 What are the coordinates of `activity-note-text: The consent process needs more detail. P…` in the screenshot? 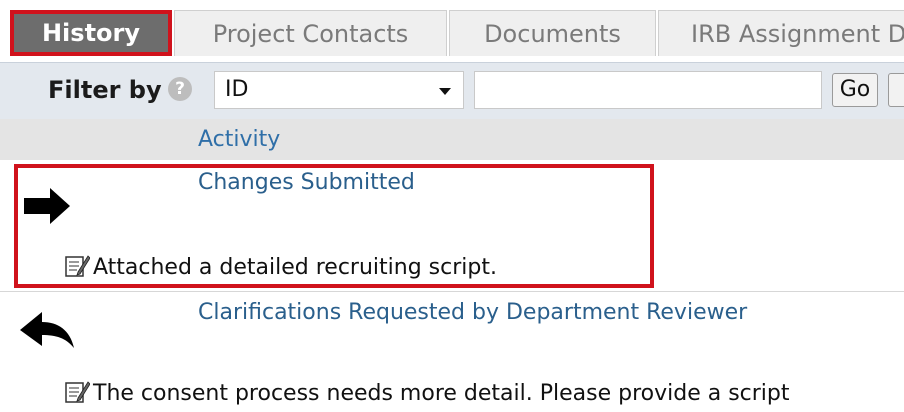 It's located at (441, 393).